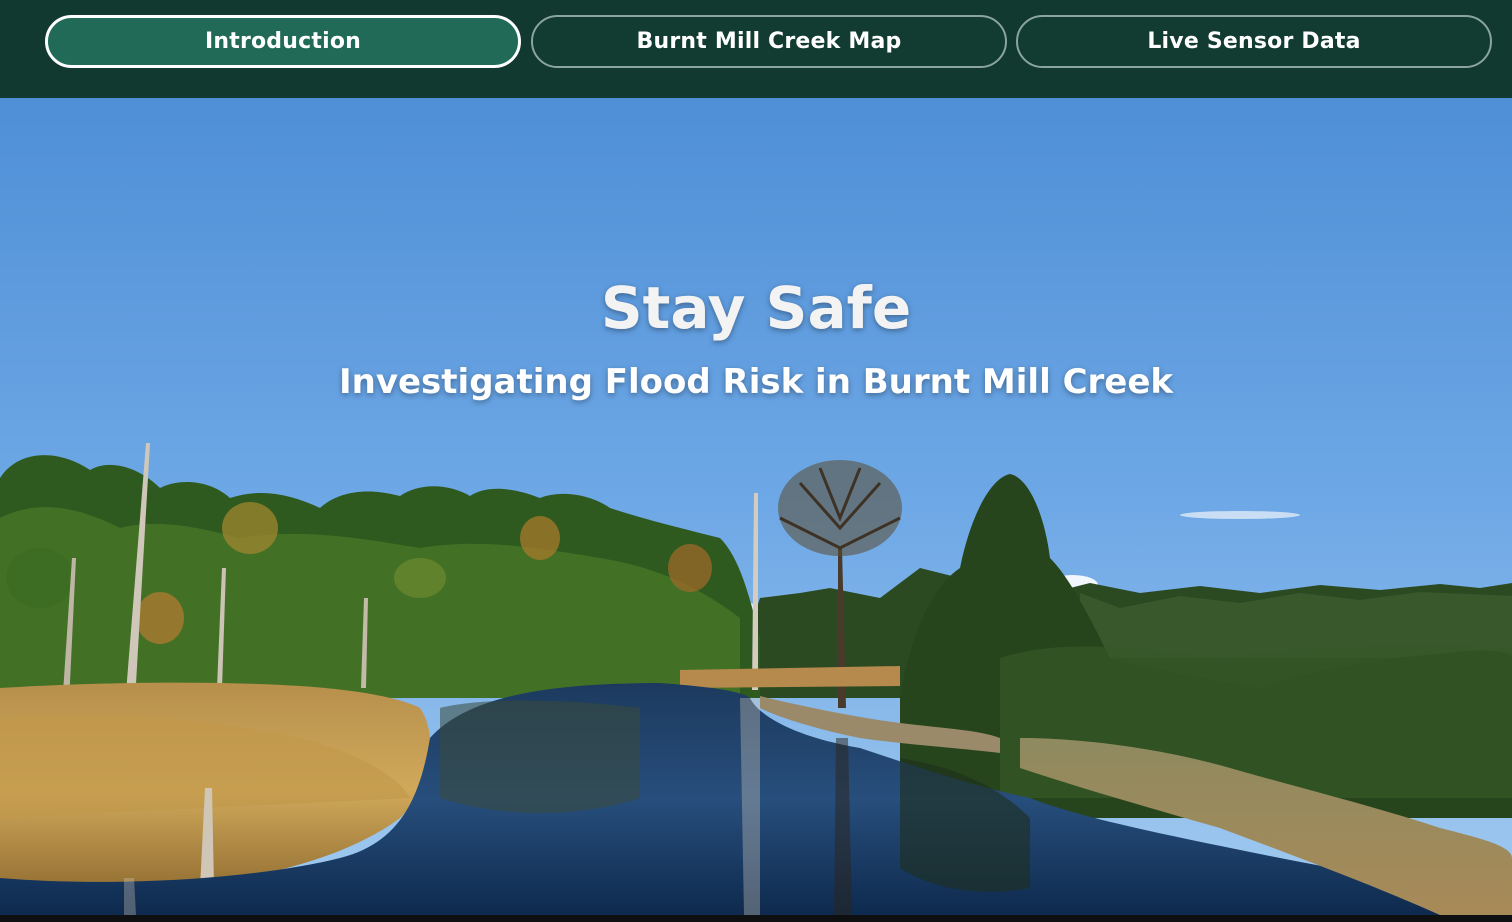 This screenshot has width=1512, height=922. I want to click on nav-tab-burnt-mill-creek-map: Burnt Mill Creek Map, so click(769, 41).